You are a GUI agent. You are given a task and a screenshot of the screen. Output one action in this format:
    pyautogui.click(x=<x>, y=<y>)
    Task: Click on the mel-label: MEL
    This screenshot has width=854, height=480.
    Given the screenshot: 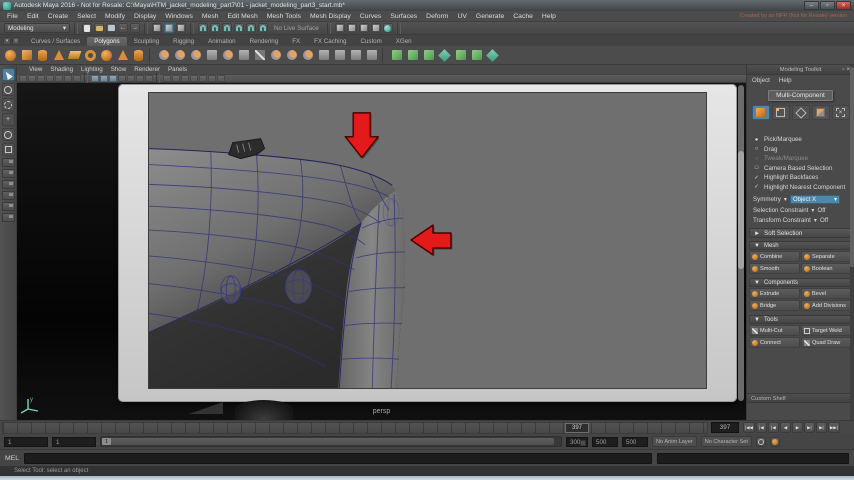 What is the action you would take?
    pyautogui.click(x=12, y=458)
    